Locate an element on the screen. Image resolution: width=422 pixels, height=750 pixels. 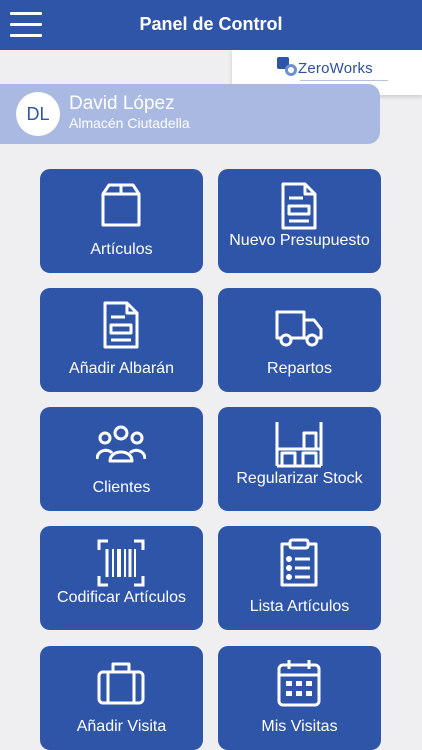
tile-lista-articulos: Lista Artículos is located at coordinates (299, 578).